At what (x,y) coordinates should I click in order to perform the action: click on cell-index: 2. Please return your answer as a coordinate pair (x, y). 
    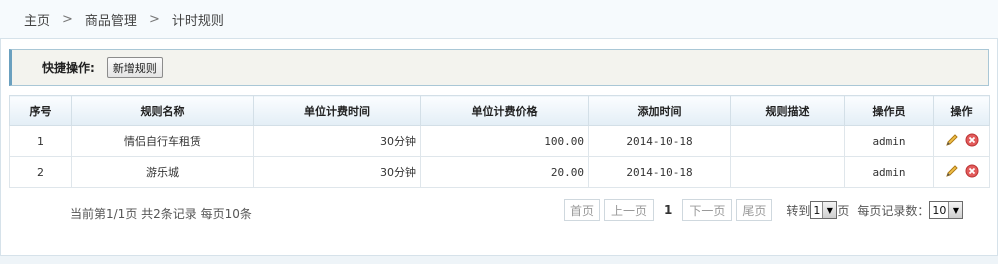
    Looking at the image, I should click on (40, 172).